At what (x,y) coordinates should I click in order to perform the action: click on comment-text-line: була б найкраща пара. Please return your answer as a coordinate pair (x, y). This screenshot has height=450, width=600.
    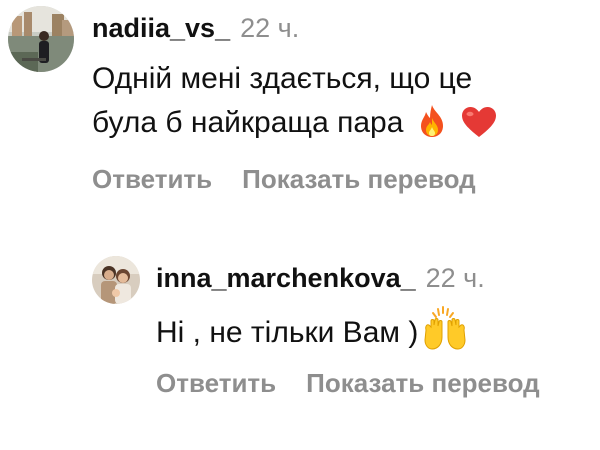
    Looking at the image, I should click on (248, 122).